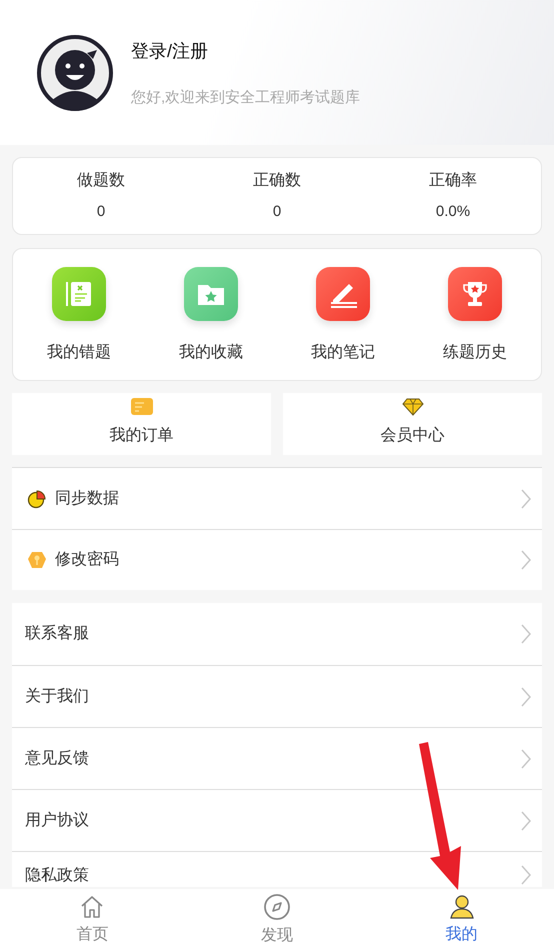 This screenshot has height=951, width=554. Describe the element at coordinates (475, 294) in the screenshot. I see `trophy-icon` at that location.